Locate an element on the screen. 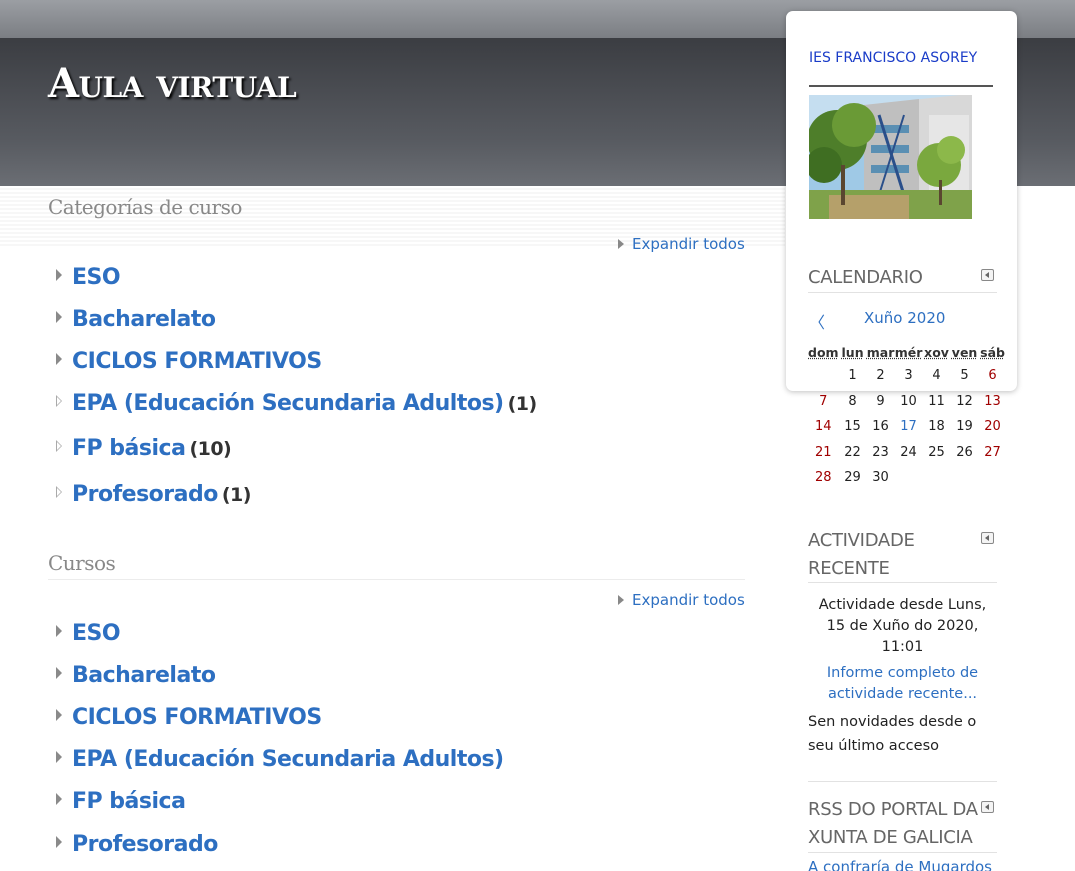  calendar-day-today: 17 is located at coordinates (909, 427).